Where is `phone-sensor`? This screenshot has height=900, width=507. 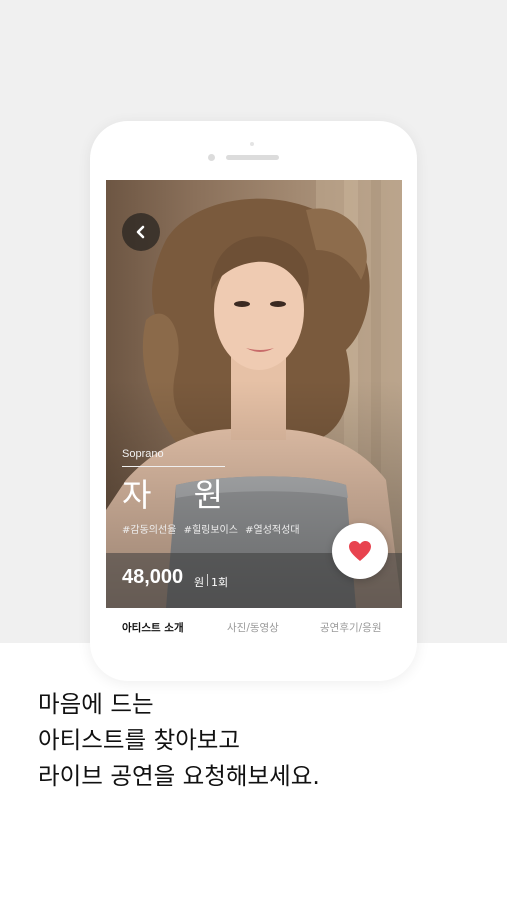
phone-sensor is located at coordinates (252, 144).